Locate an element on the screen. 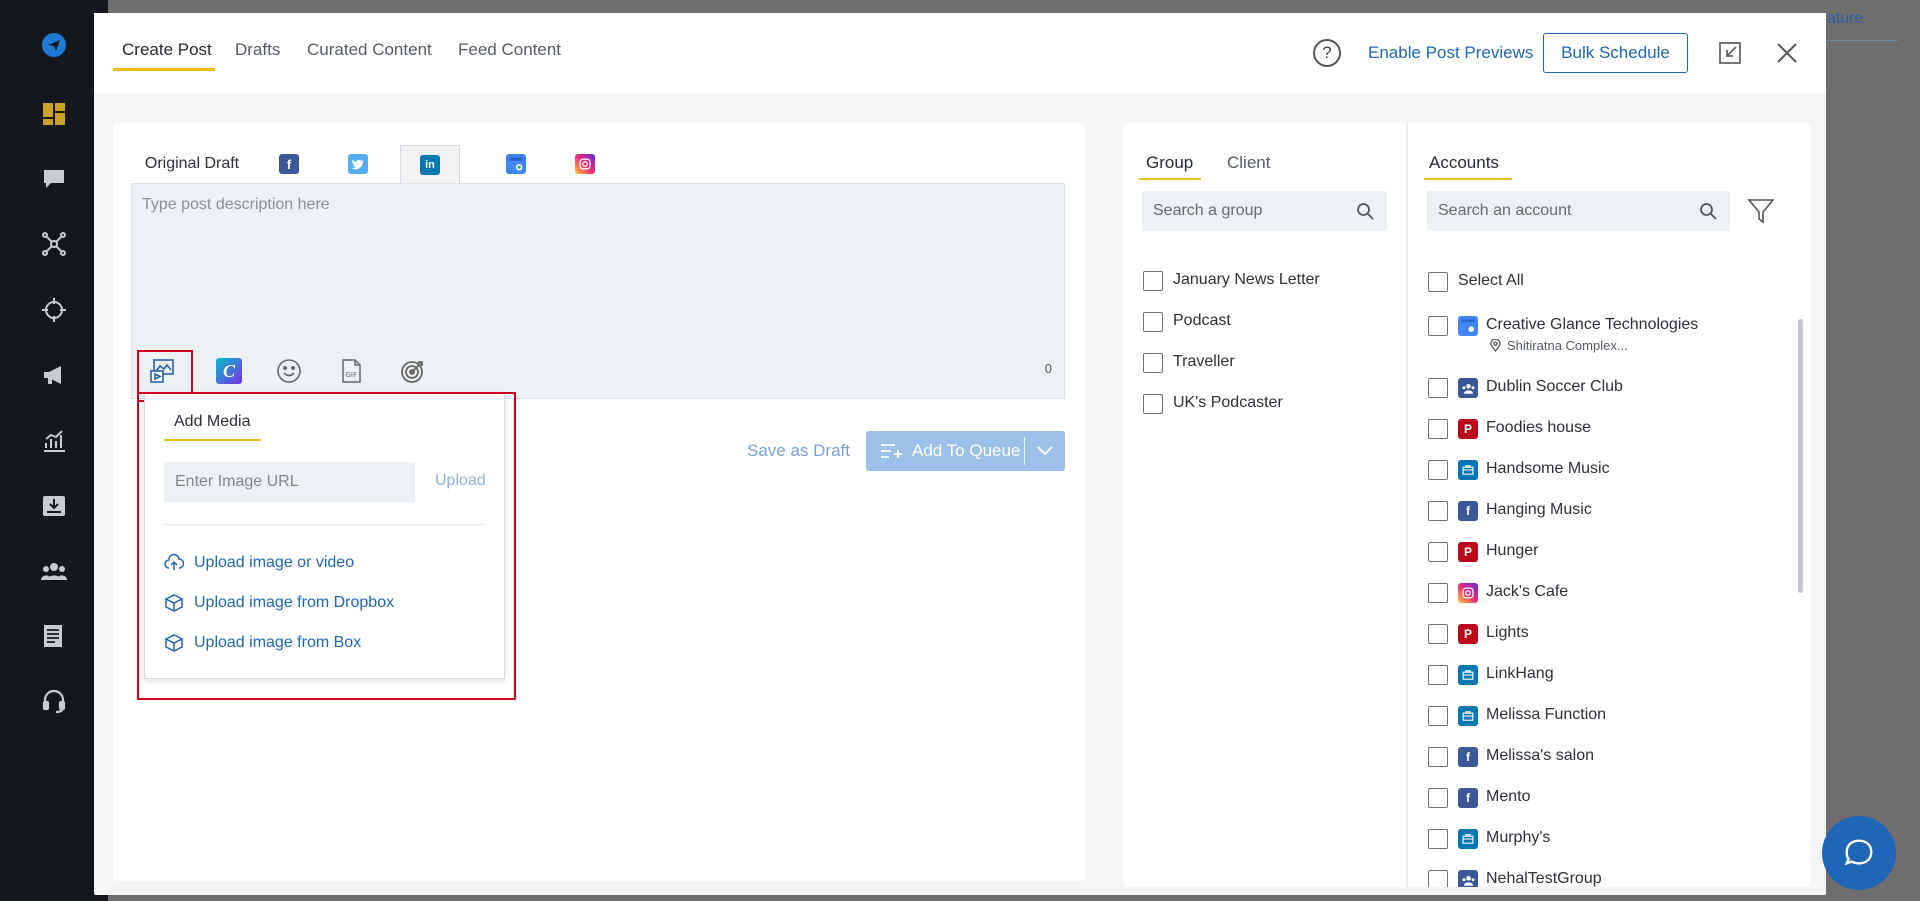  group-item: Traveller is located at coordinates (1189, 363).